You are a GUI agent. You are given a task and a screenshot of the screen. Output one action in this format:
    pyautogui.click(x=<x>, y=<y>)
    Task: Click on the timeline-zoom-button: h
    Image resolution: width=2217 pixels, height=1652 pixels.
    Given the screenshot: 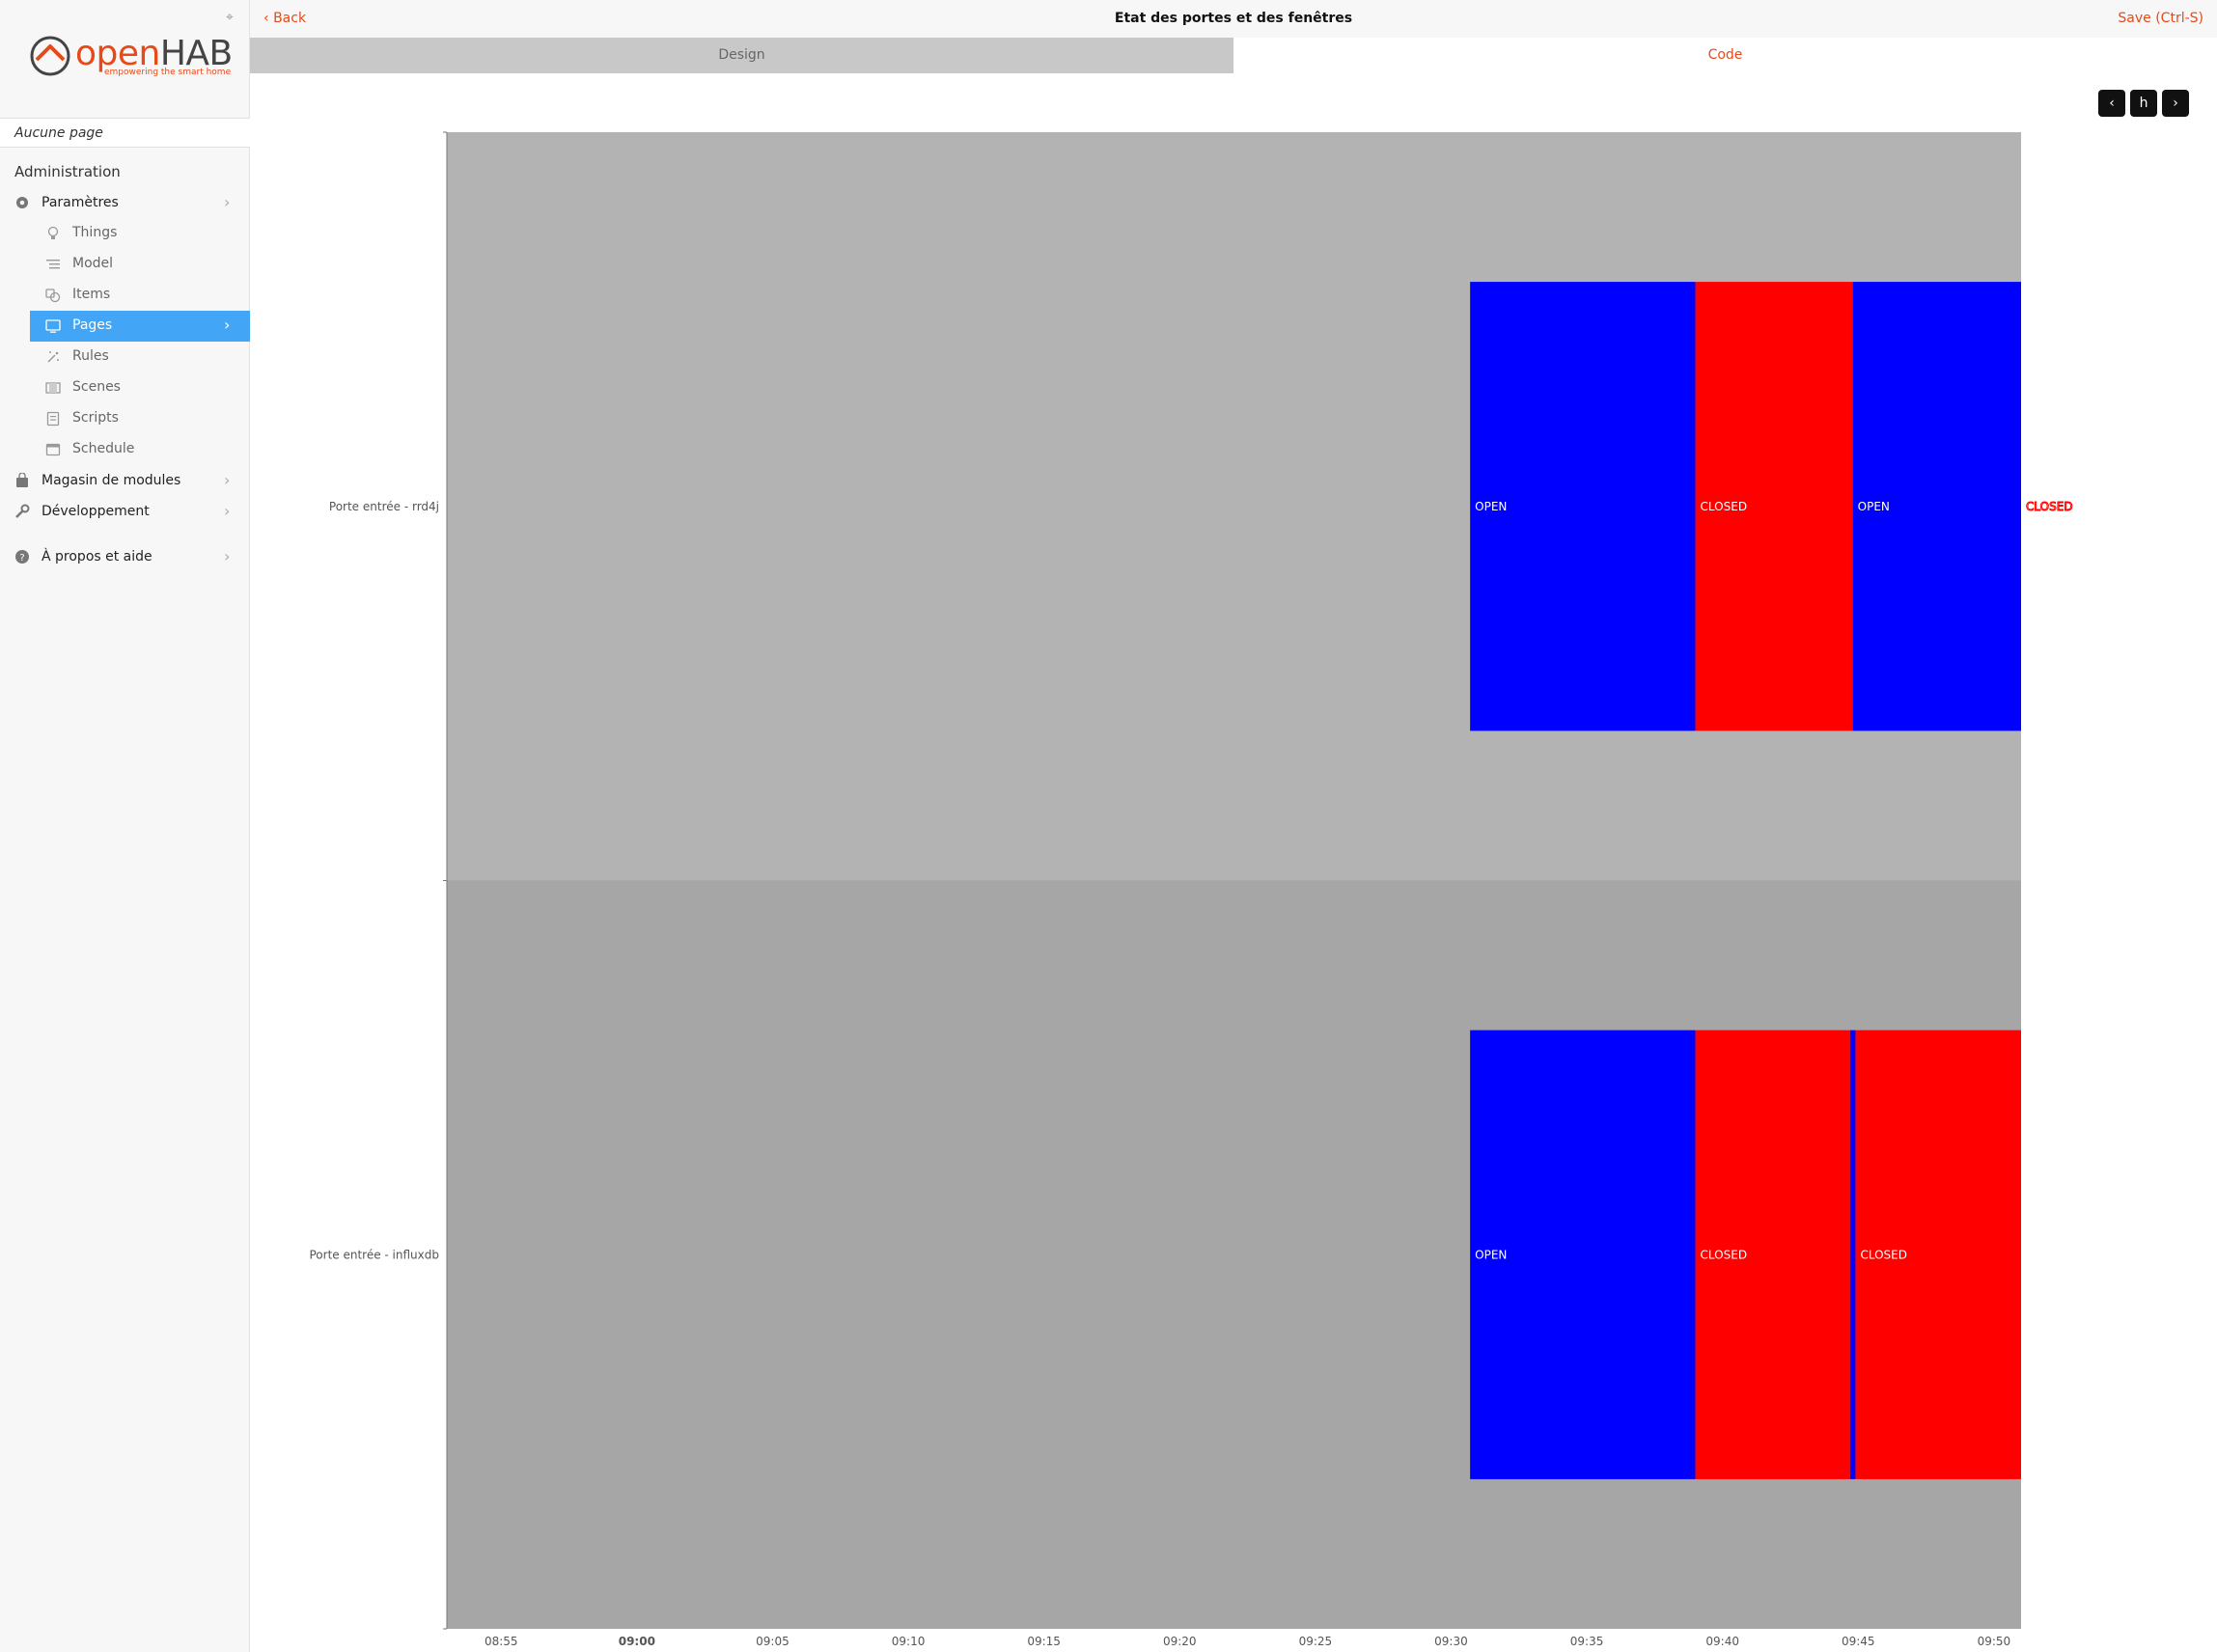 What is the action you would take?
    pyautogui.click(x=2143, y=103)
    